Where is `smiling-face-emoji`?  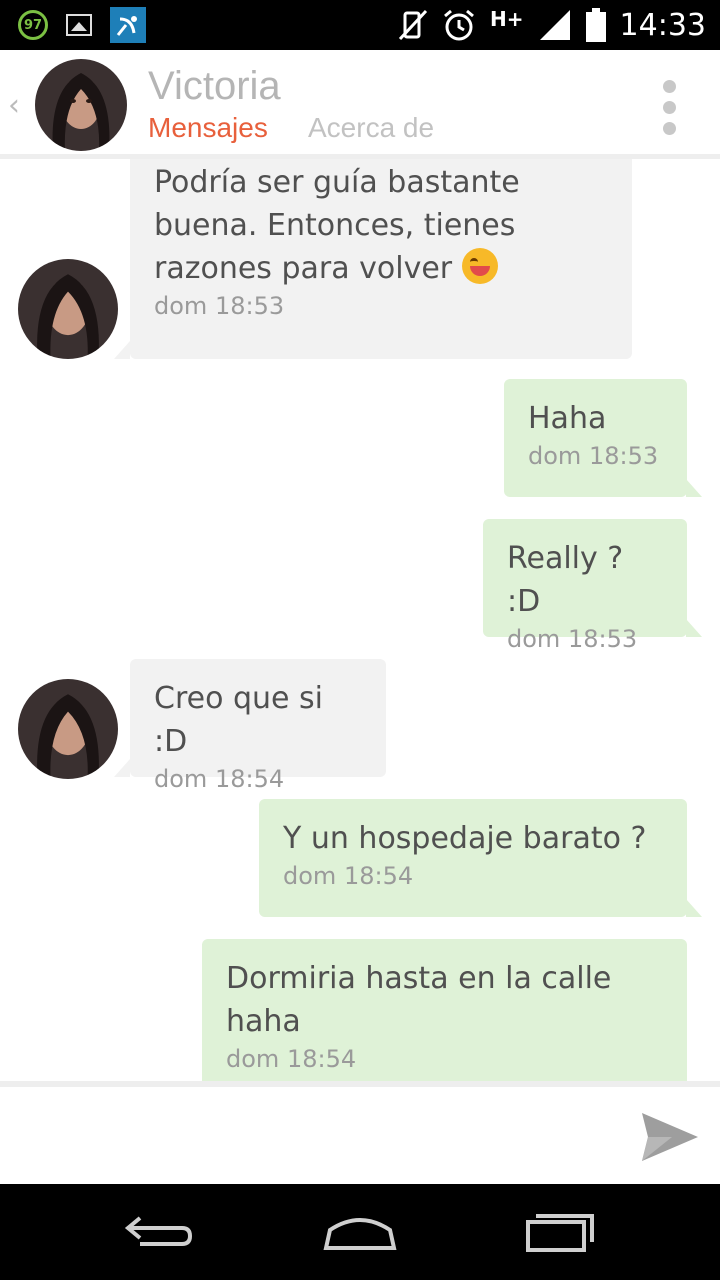
smiling-face-emoji is located at coordinates (479, 266).